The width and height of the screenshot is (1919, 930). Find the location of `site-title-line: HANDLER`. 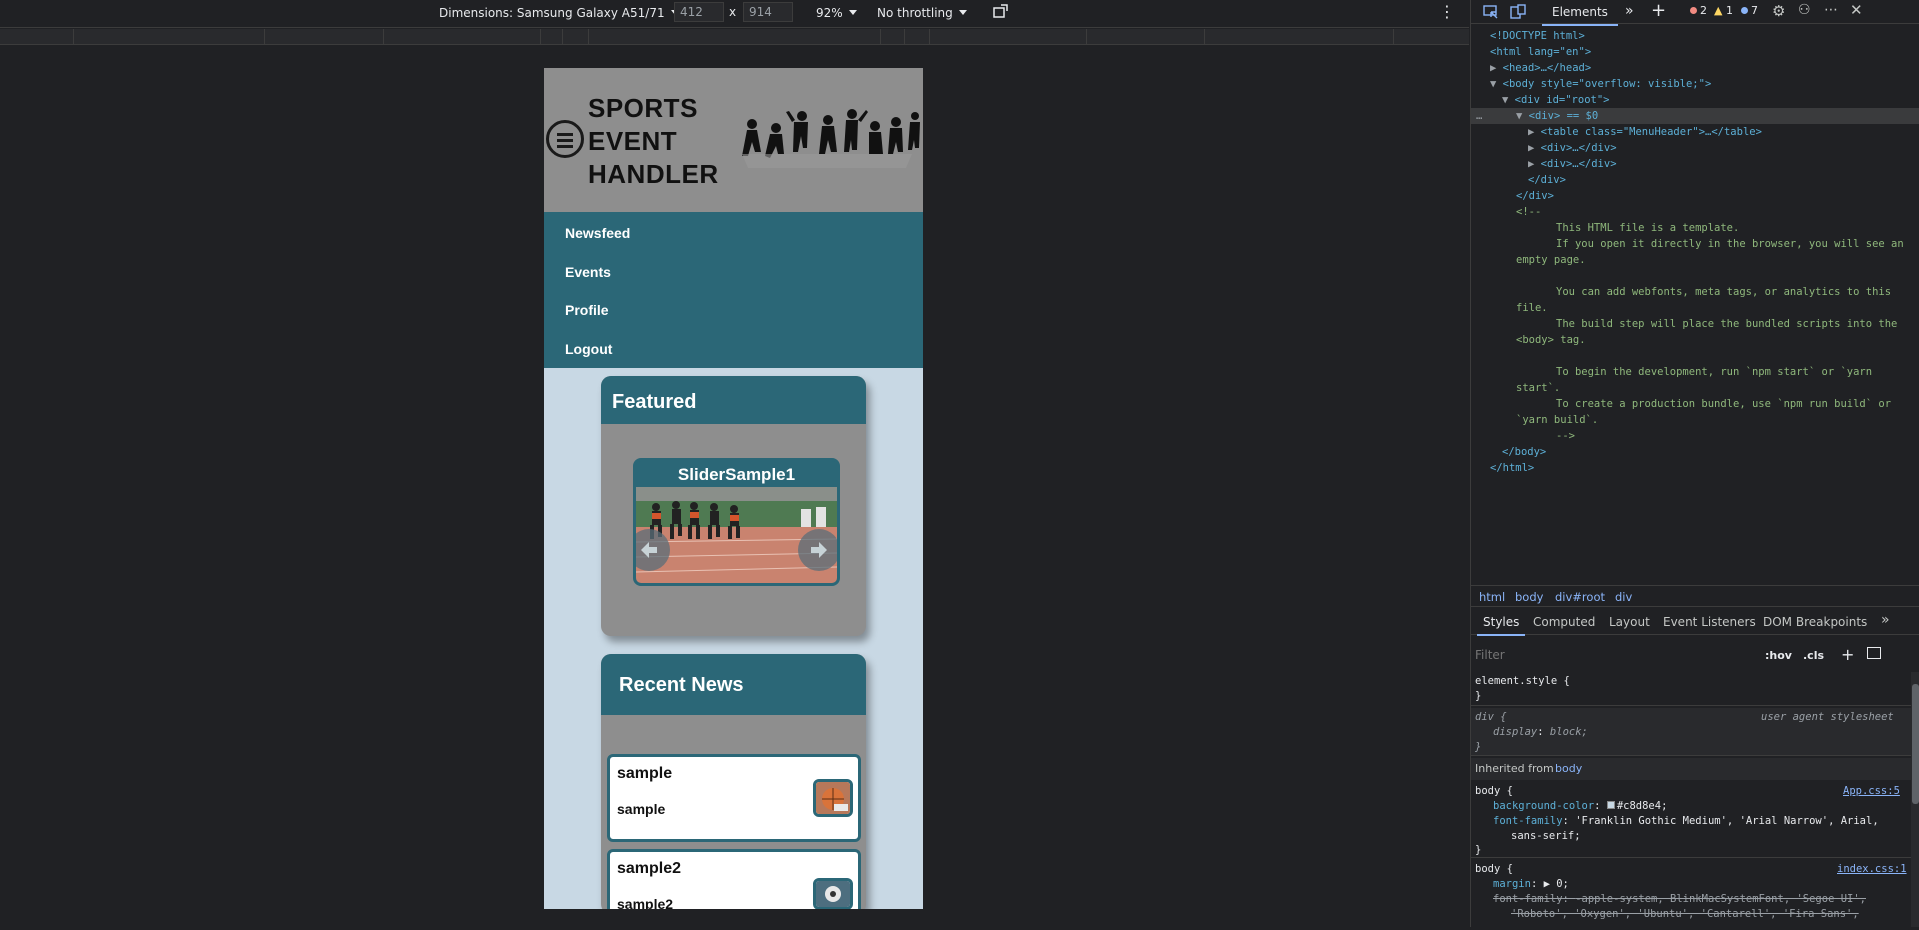

site-title-line: HANDLER is located at coordinates (653, 174).